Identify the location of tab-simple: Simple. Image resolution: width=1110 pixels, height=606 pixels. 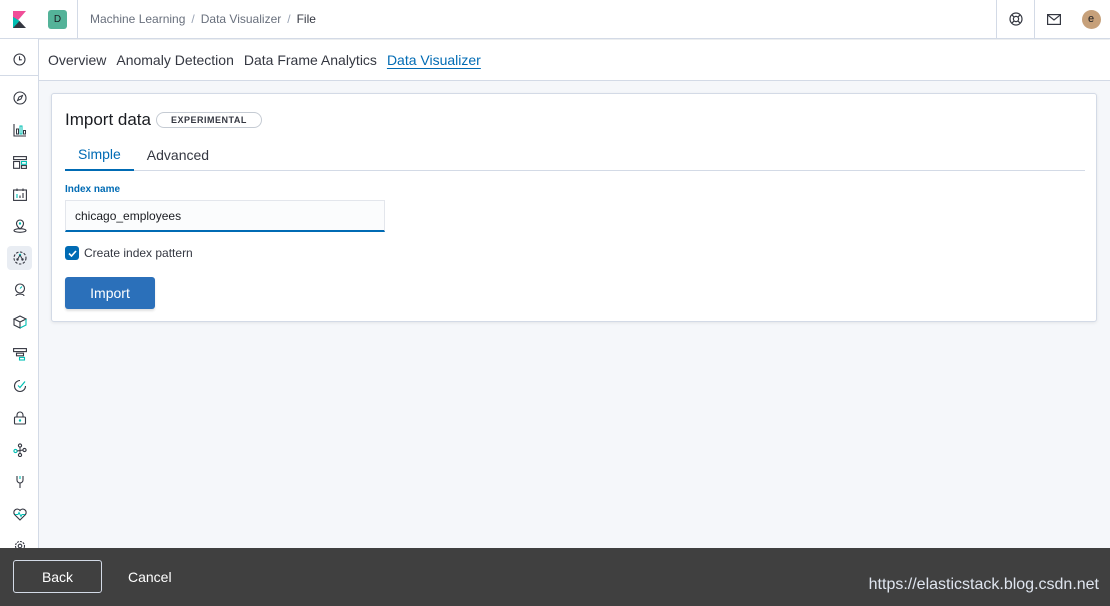
(99, 154).